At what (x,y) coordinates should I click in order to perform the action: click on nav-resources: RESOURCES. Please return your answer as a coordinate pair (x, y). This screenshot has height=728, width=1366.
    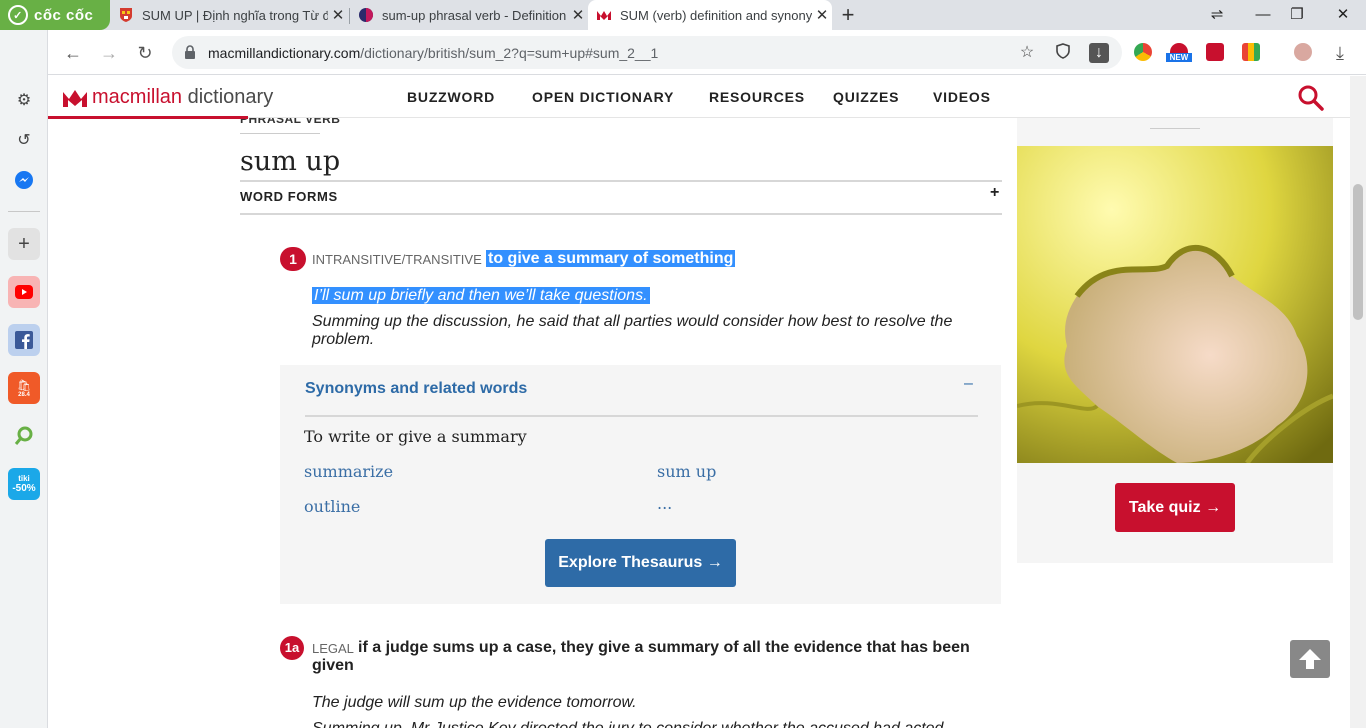
    Looking at the image, I should click on (757, 97).